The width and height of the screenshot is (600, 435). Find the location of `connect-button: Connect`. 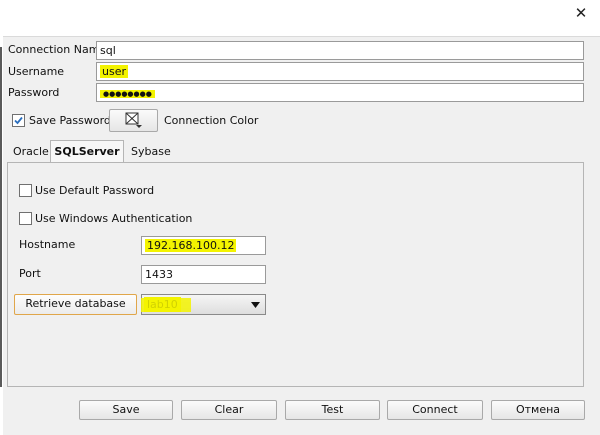

connect-button: Connect is located at coordinates (435, 410).